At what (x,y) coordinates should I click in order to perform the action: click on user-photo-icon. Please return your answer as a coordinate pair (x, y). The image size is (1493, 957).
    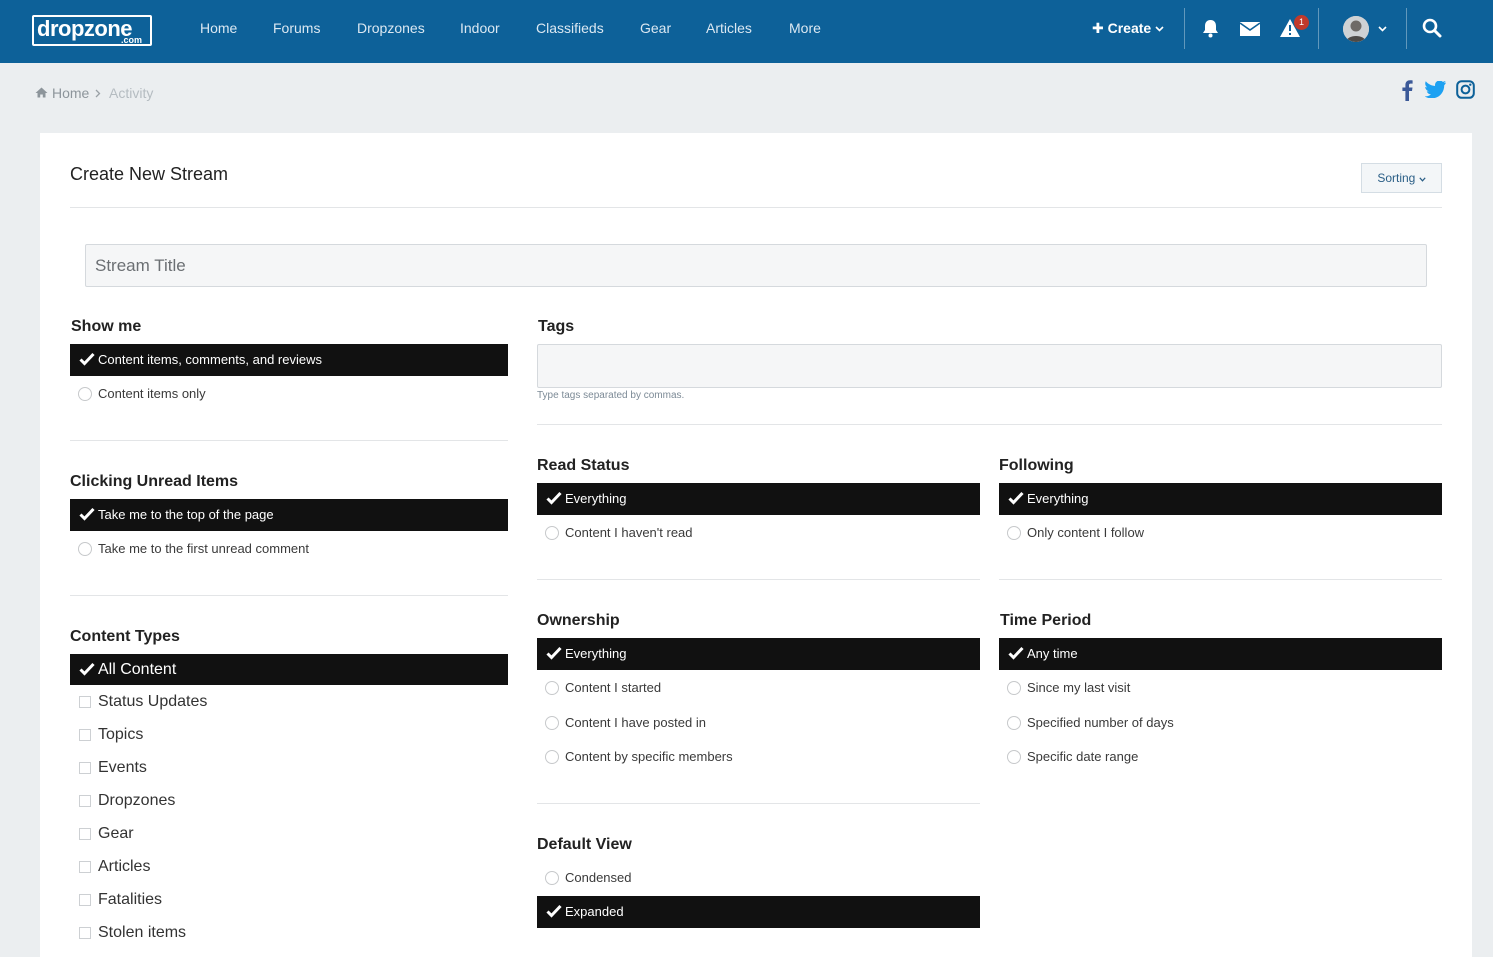
    Looking at the image, I should click on (1356, 29).